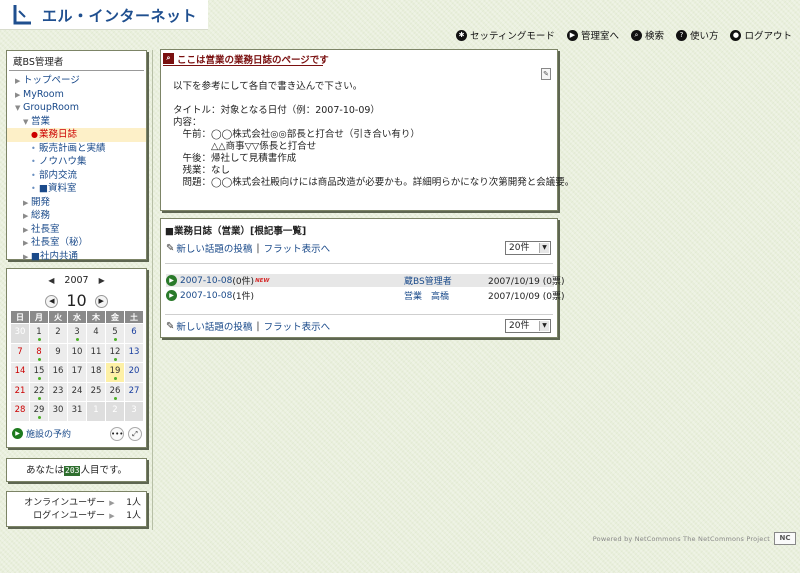  What do you see at coordinates (785, 538) in the screenshot?
I see `netcommons-logo: NC` at bounding box center [785, 538].